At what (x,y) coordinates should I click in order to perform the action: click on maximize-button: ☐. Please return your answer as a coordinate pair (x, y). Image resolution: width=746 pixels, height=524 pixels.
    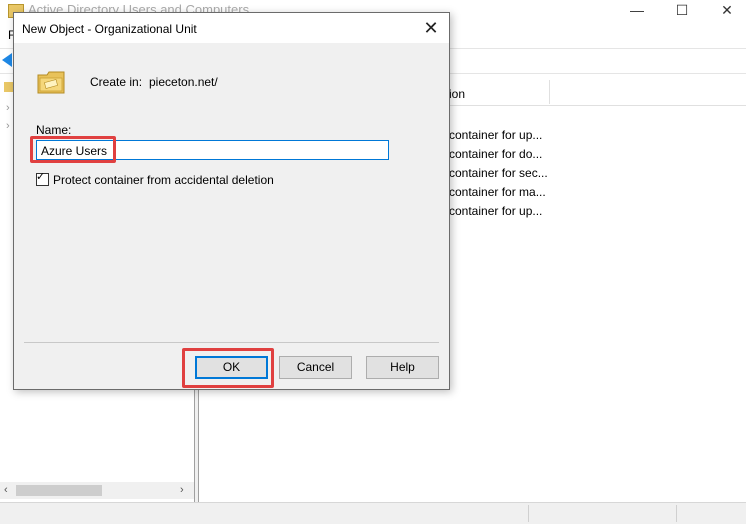
    Looking at the image, I should click on (682, 10).